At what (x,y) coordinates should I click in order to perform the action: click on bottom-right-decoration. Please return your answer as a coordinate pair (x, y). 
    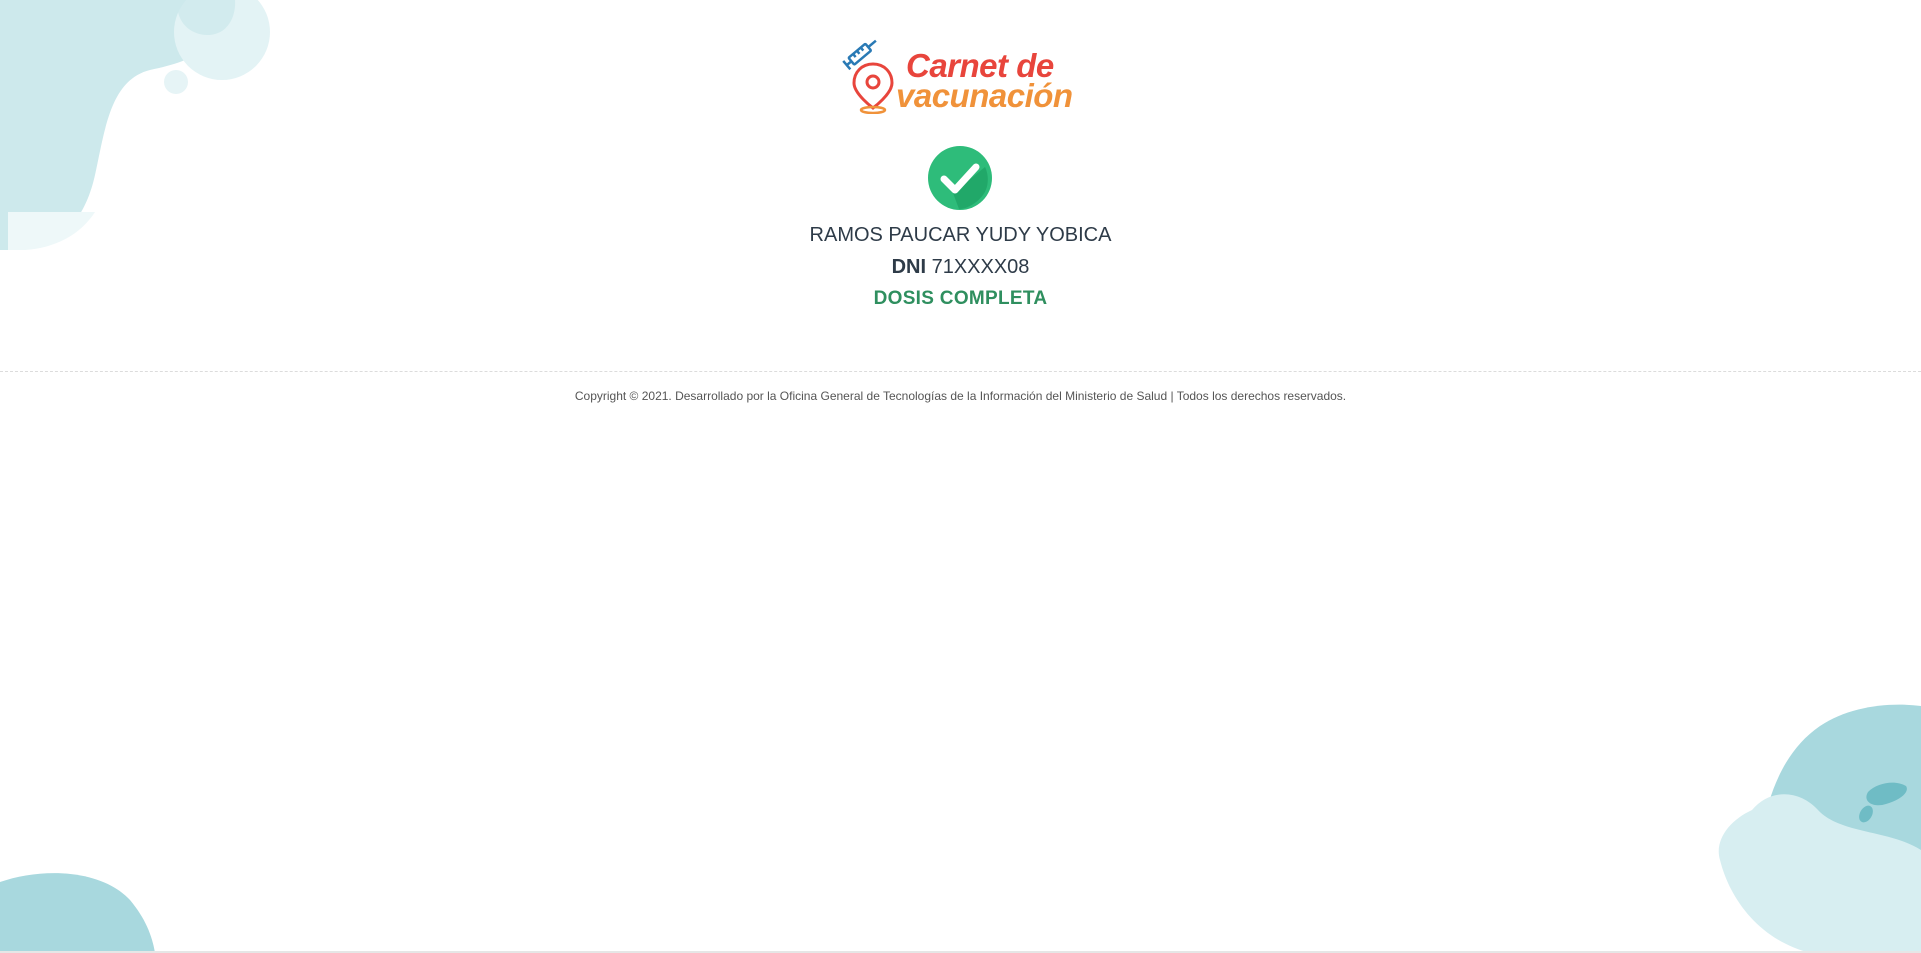
    Looking at the image, I should click on (1819, 828).